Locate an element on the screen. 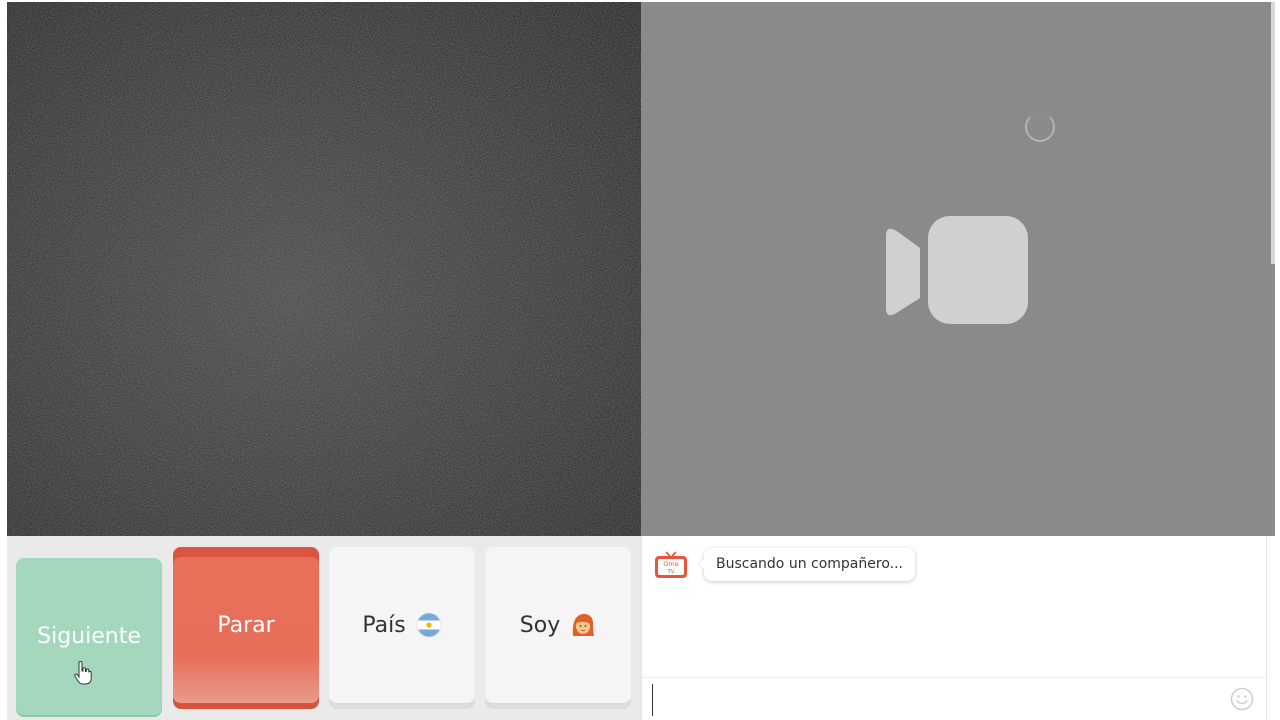 The width and height of the screenshot is (1280, 720). svg-text: TV is located at coordinates (670, 572).